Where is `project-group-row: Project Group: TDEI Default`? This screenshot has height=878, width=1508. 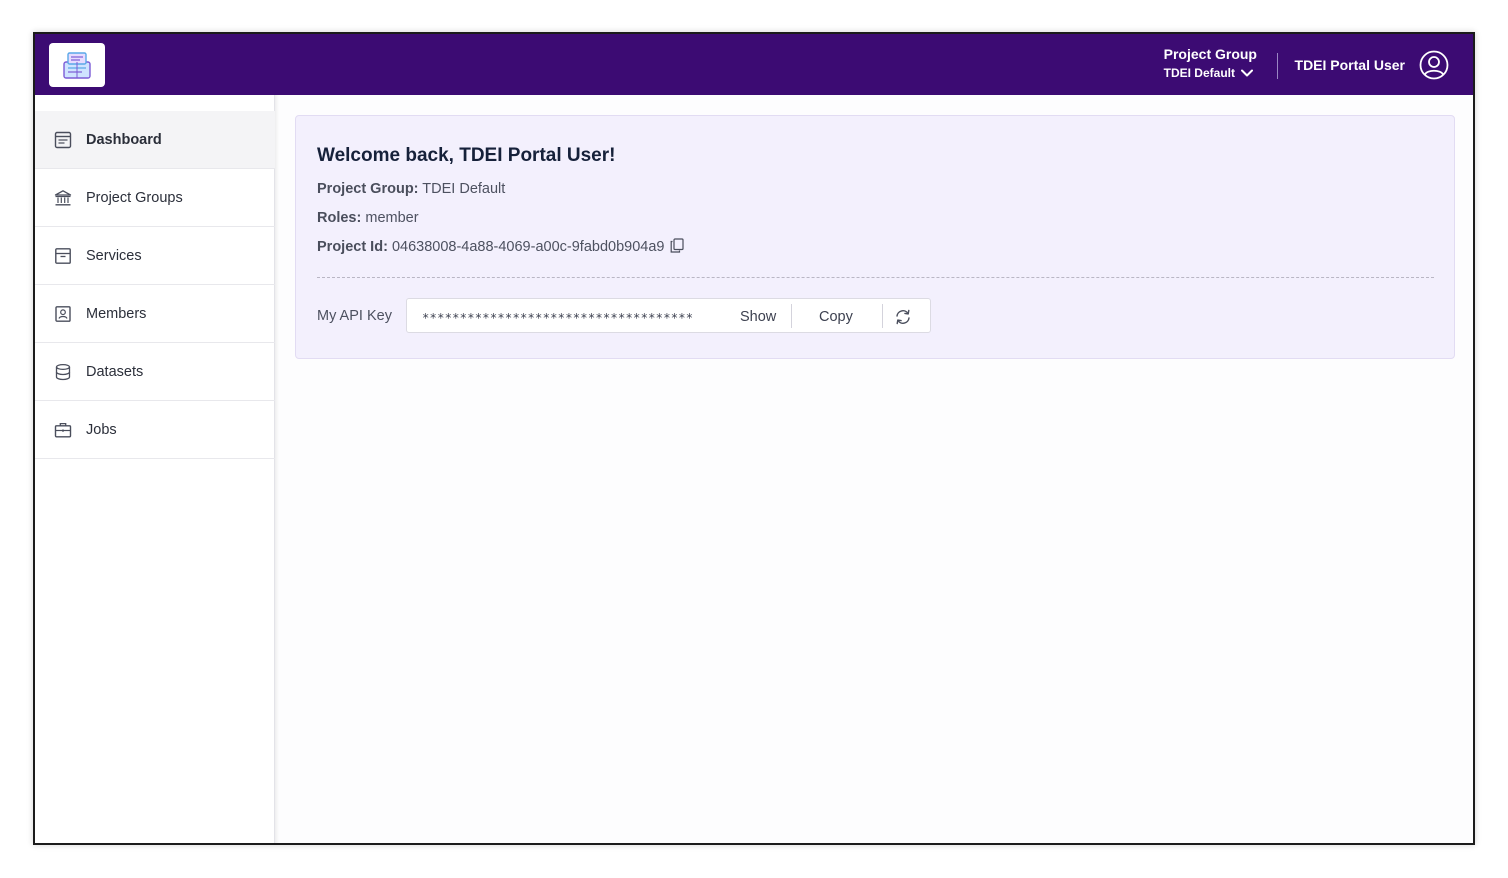 project-group-row: Project Group: TDEI Default is located at coordinates (411, 189).